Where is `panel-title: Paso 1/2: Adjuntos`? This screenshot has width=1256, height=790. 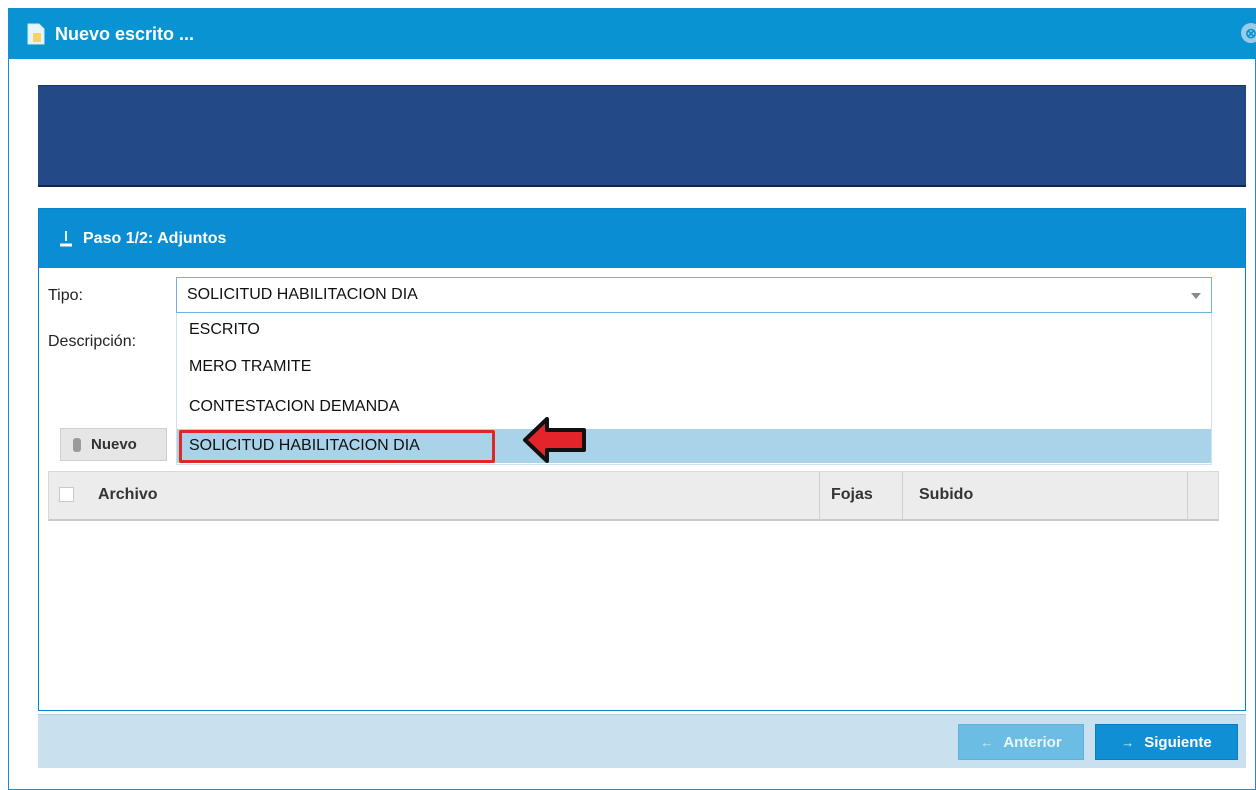
panel-title: Paso 1/2: Adjuntos is located at coordinates (155, 238).